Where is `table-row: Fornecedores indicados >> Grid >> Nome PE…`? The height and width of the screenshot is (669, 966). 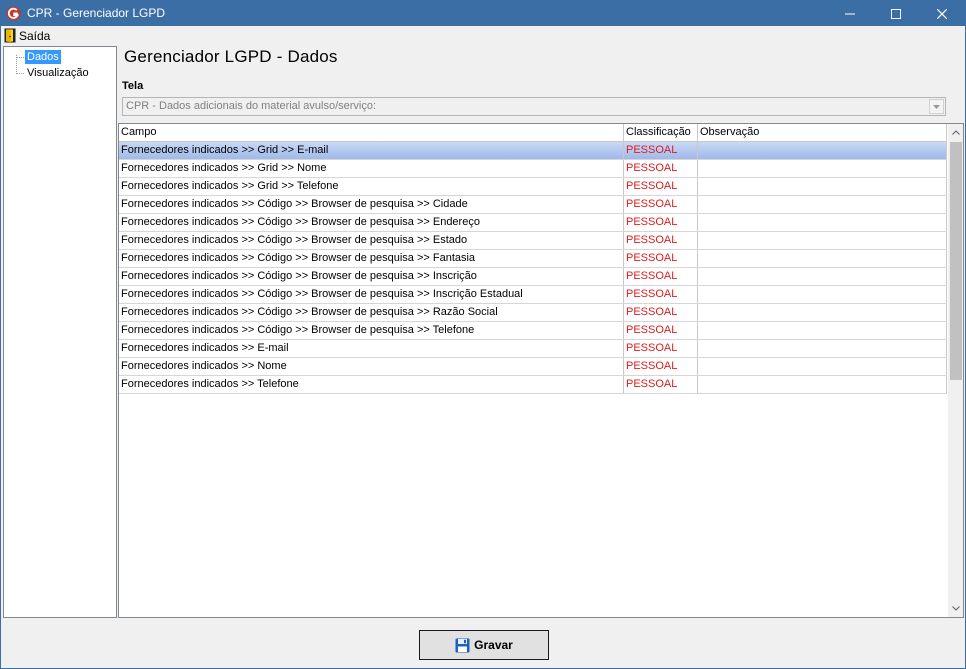
table-row: Fornecedores indicados >> Grid >> Nome PE… is located at coordinates (533, 169).